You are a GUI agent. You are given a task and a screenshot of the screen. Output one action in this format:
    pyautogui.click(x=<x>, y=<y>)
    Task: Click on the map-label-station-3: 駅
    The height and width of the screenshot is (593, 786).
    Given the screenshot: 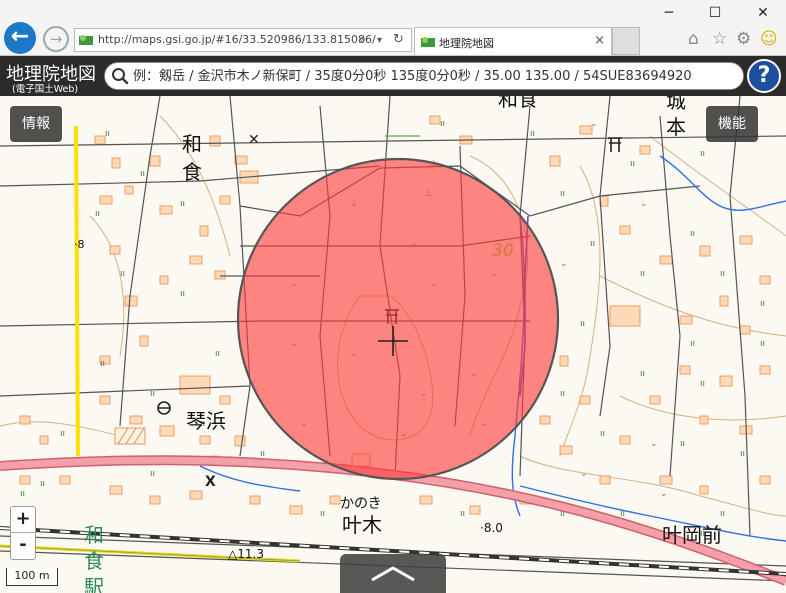 What is the action you would take?
    pyautogui.click(x=94, y=584)
    